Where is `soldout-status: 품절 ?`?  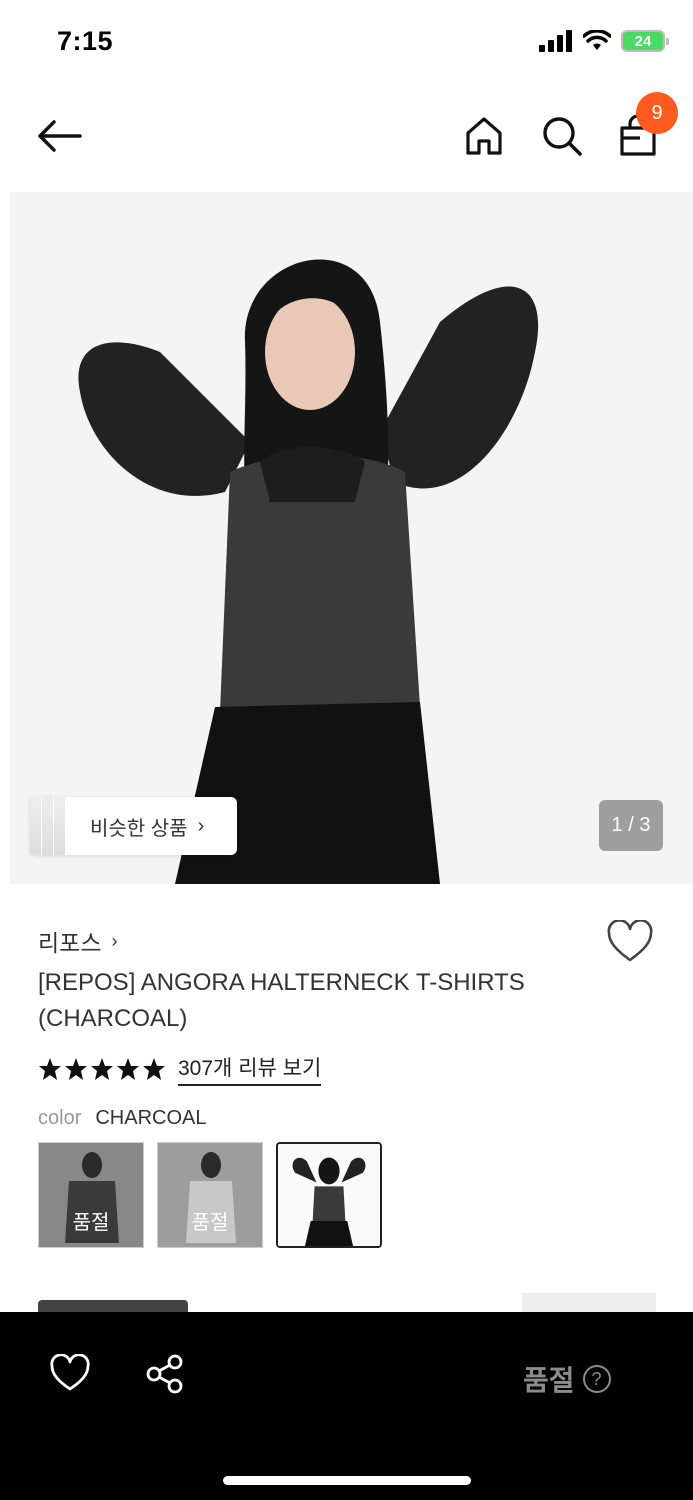 soldout-status: 품절 ? is located at coordinates (567, 1379).